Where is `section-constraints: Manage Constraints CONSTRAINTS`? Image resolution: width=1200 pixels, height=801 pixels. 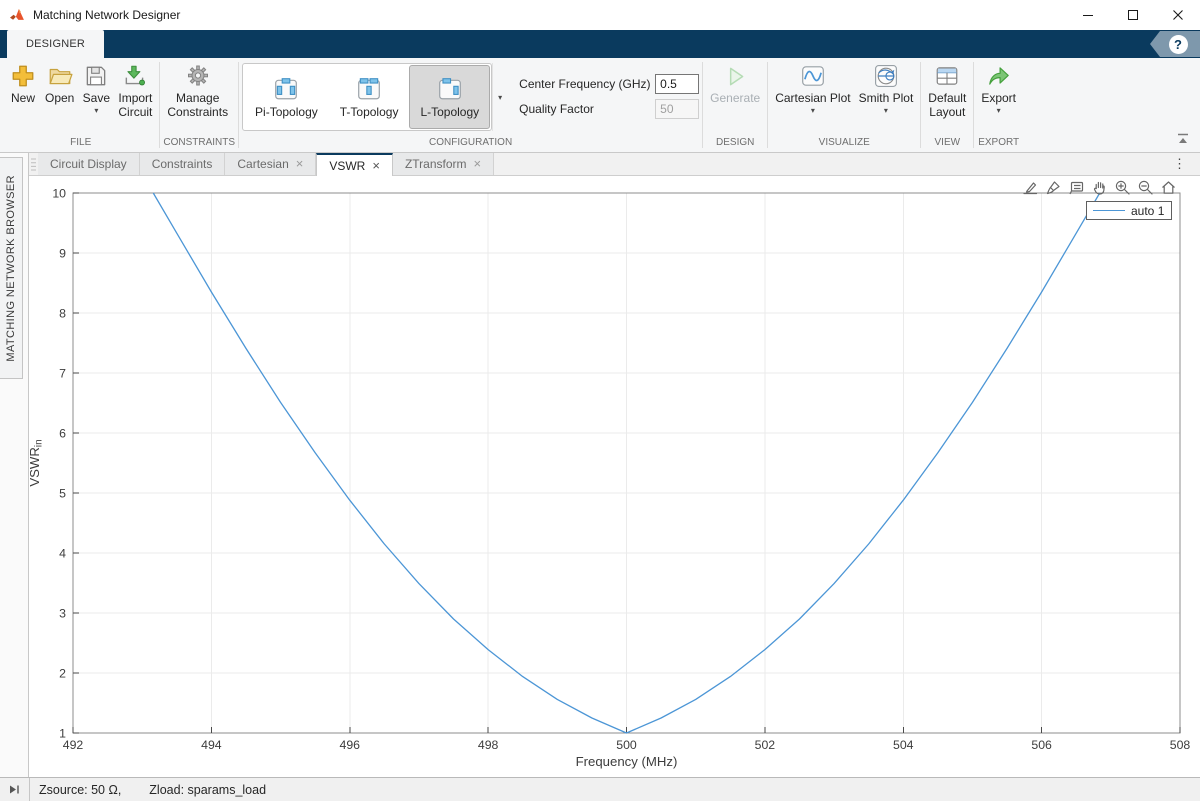 section-constraints: Manage Constraints CONSTRAINTS is located at coordinates (199, 105).